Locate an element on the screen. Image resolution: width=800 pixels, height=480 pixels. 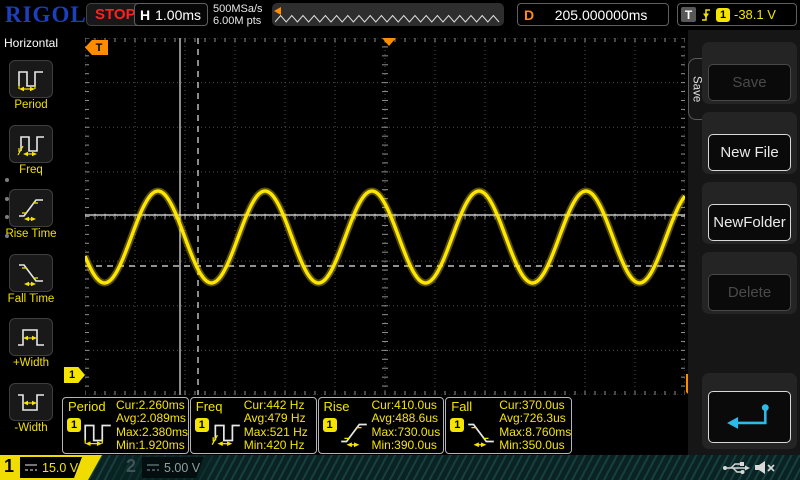
softkey-slot: New File is located at coordinates (749, 143).